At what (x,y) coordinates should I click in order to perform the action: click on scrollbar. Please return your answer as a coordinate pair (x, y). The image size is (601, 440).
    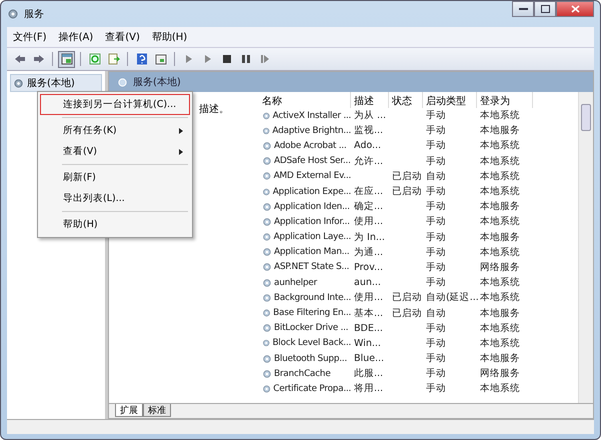
    Looking at the image, I should click on (585, 247).